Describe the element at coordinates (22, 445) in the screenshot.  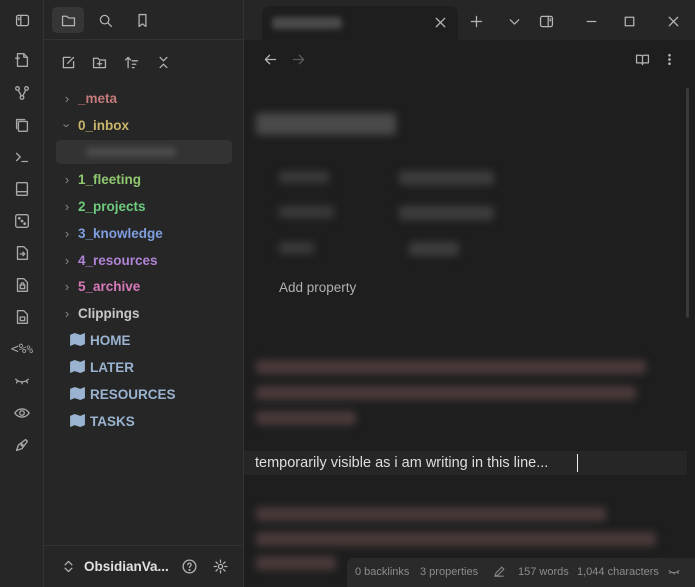
I see `pen-icon` at that location.